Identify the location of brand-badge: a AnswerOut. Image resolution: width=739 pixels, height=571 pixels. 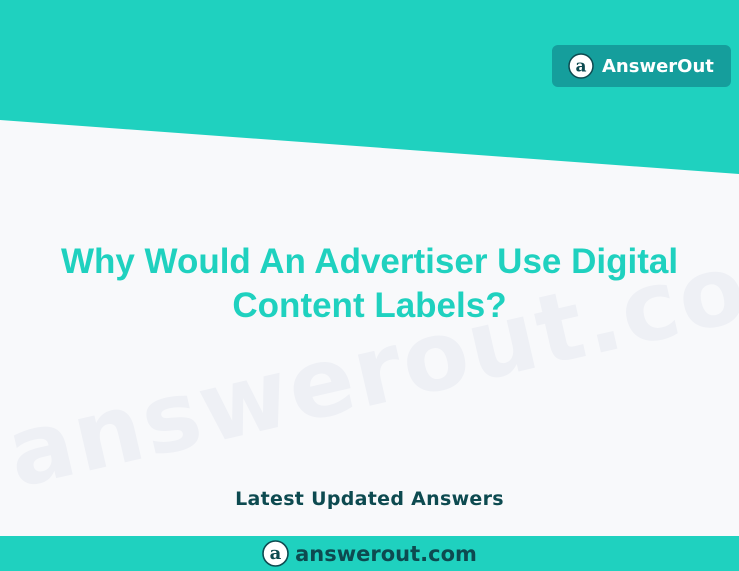
(641, 66).